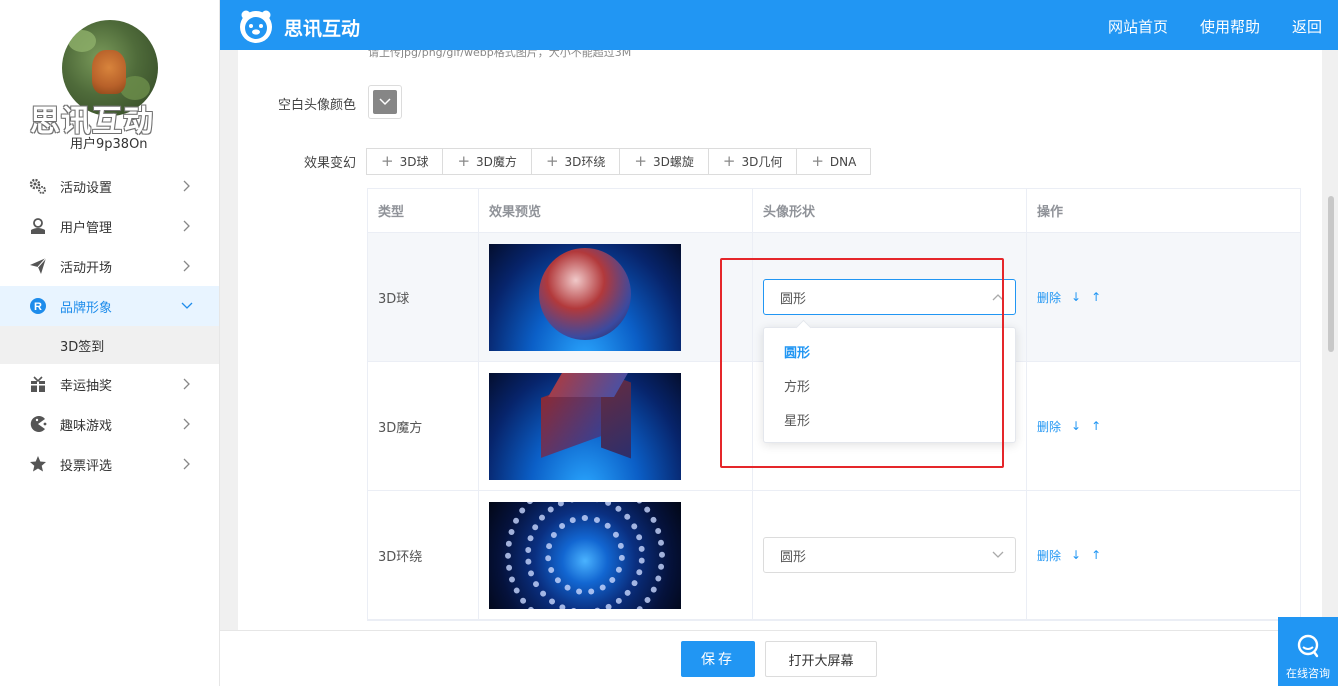  I want to click on open-big-screen-button: 打开大屏幕, so click(821, 659).